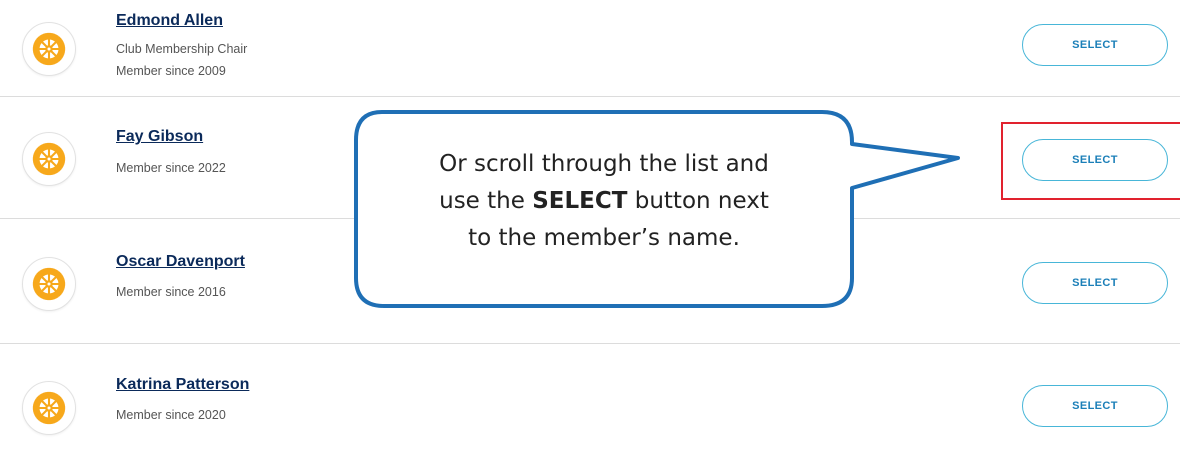 This screenshot has width=1180, height=465. Describe the element at coordinates (698, 201) in the screenshot. I see `callout-text-part: button next` at that location.